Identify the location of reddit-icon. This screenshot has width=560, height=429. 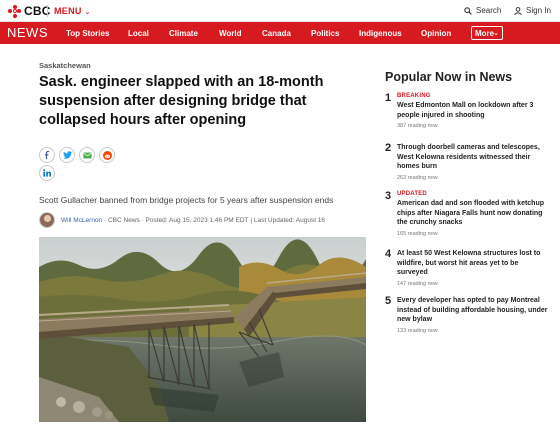
(107, 155).